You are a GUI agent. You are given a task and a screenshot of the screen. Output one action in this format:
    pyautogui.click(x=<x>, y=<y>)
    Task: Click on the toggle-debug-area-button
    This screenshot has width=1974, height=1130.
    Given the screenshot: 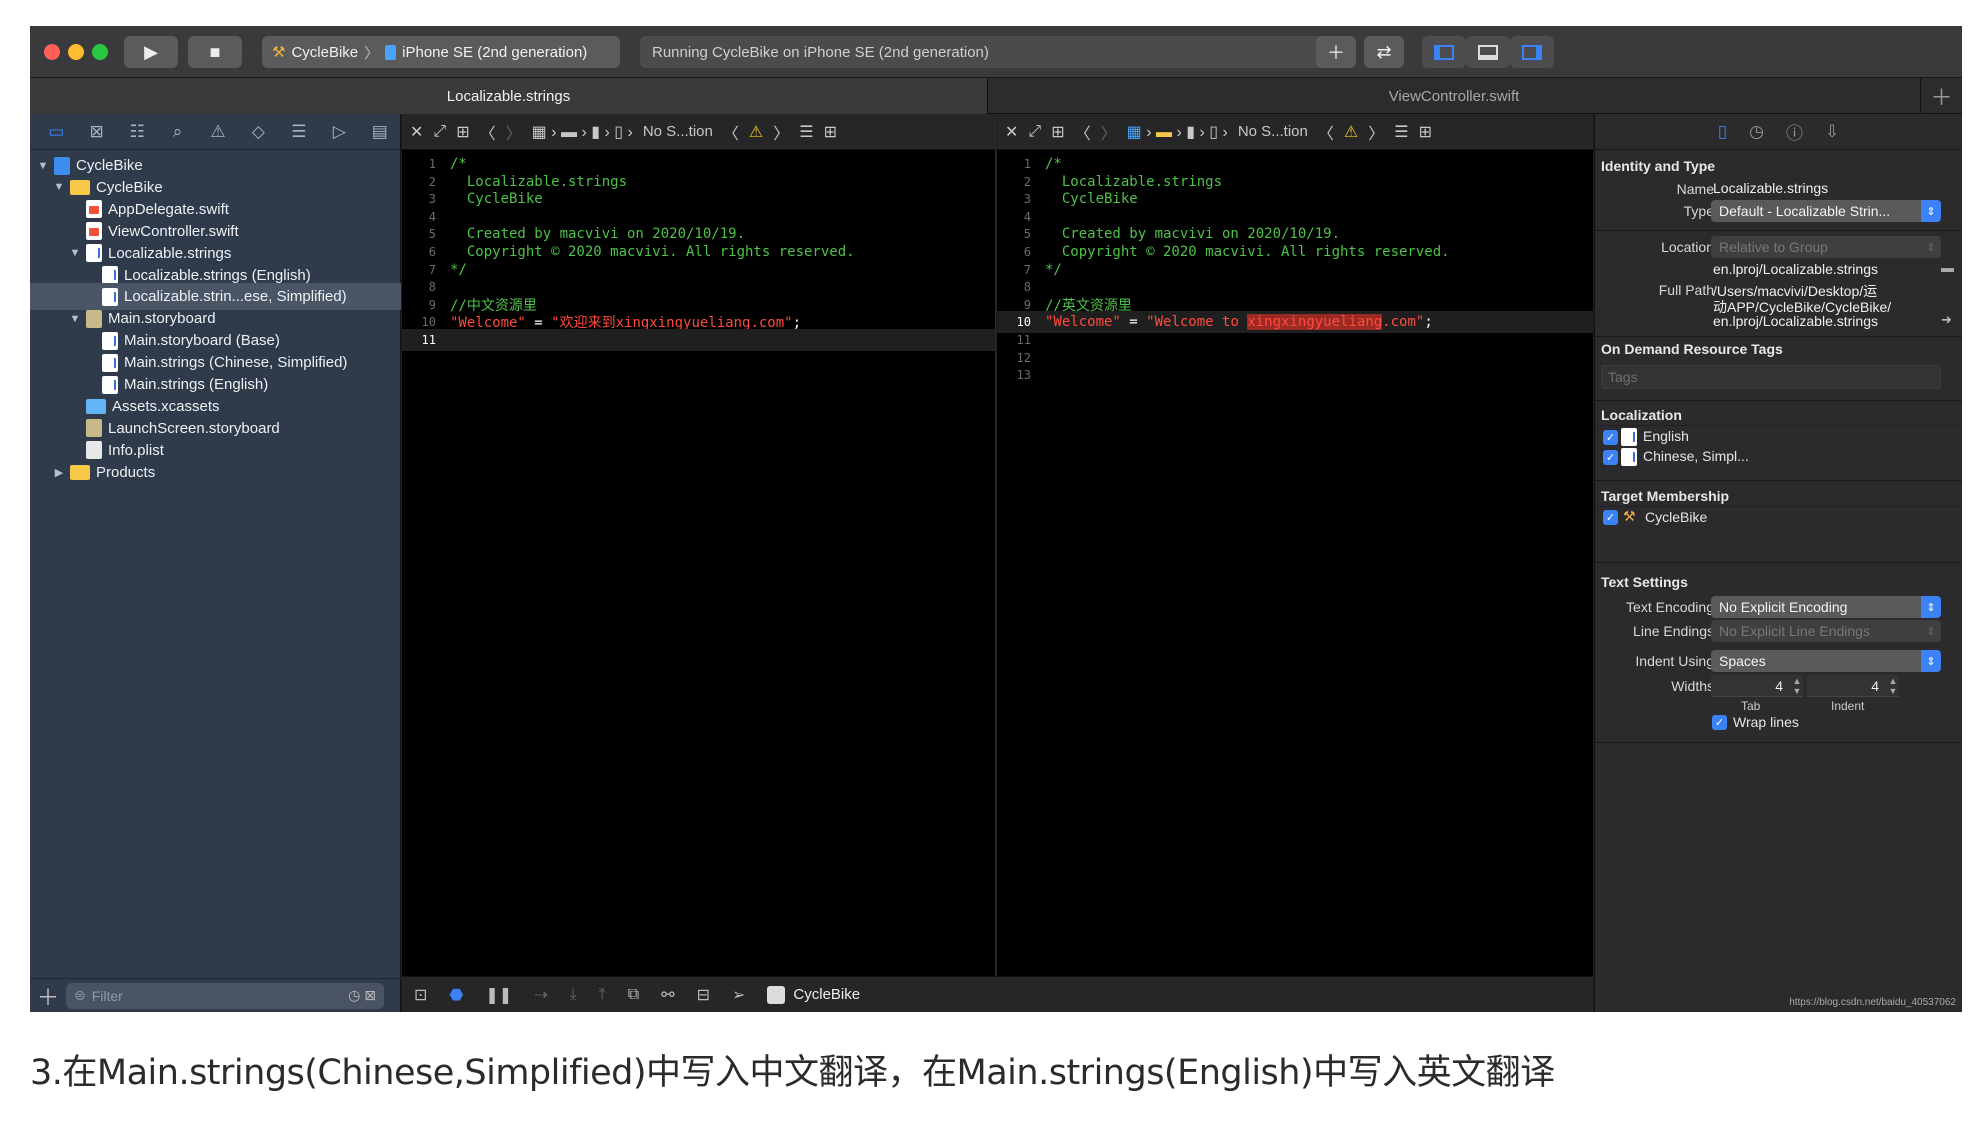 What is the action you would take?
    pyautogui.click(x=1488, y=52)
    